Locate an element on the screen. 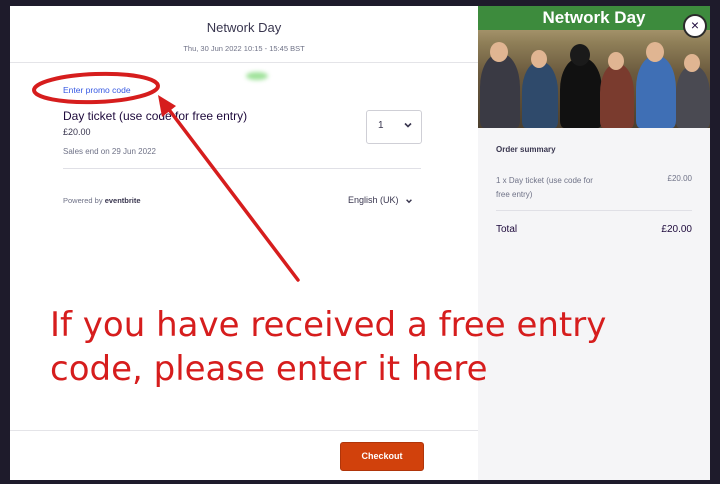 This screenshot has width=720, height=484. ticket-quantity-select: 1 is located at coordinates (394, 127).